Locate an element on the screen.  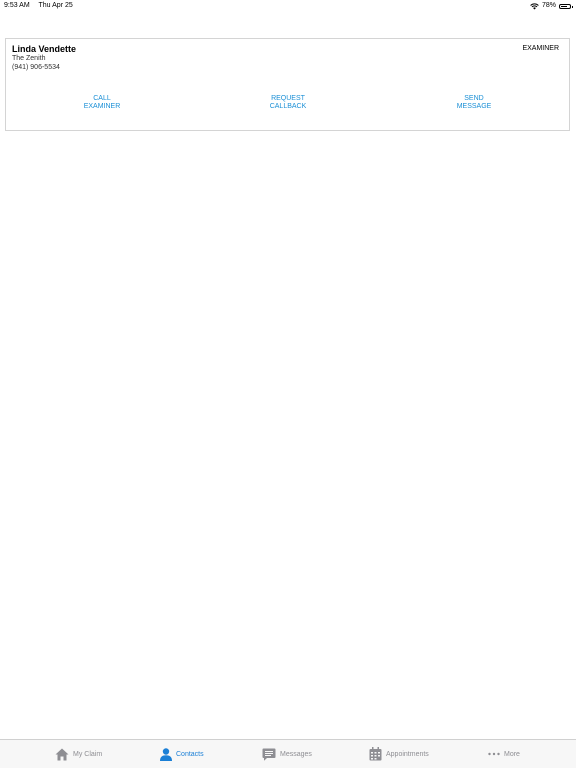
tab-more-label: More is located at coordinates (512, 754).